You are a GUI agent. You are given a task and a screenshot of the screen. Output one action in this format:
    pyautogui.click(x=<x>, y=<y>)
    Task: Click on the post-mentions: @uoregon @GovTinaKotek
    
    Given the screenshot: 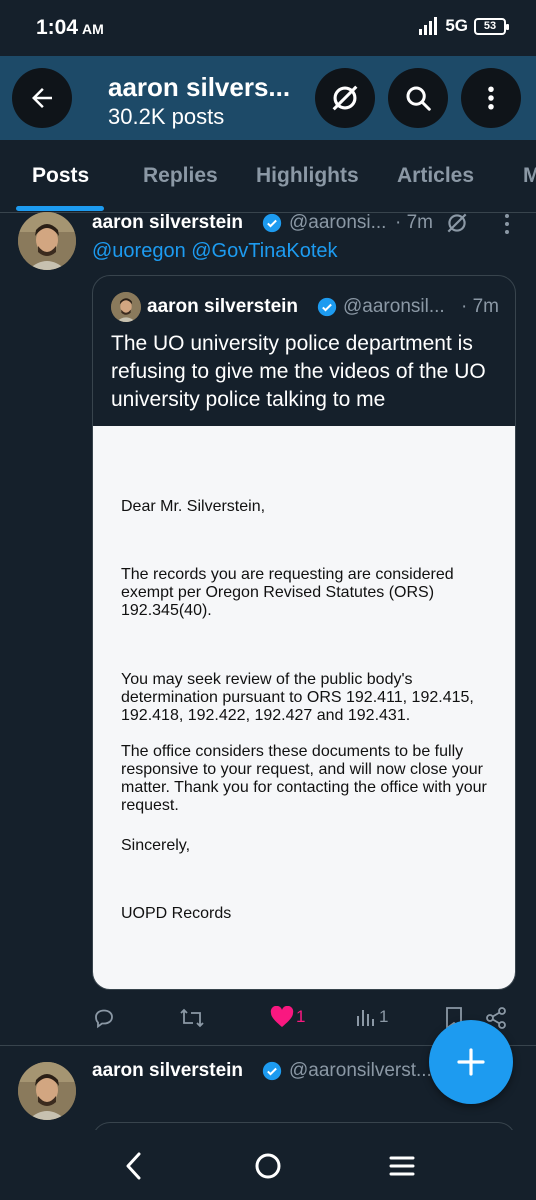 What is the action you would take?
    pyautogui.click(x=215, y=251)
    